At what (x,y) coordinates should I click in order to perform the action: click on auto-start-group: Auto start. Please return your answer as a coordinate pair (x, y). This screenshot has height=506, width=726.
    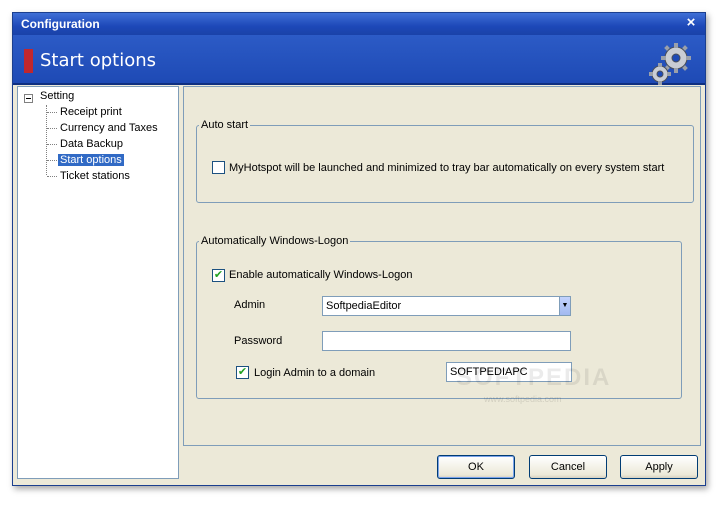
    Looking at the image, I should click on (445, 161).